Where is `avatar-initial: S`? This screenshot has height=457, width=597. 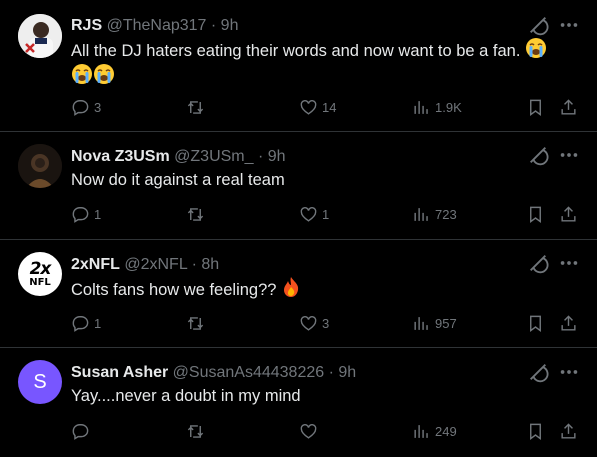 avatar-initial: S is located at coordinates (40, 381).